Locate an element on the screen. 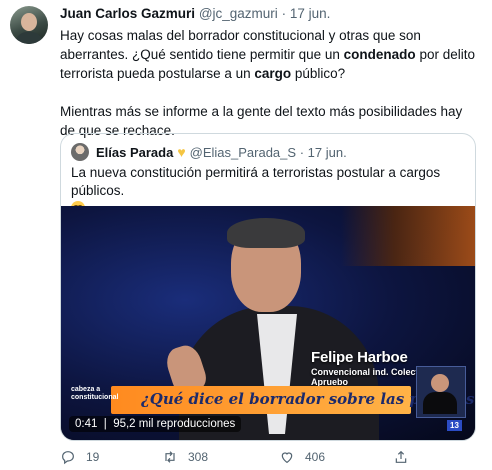 The image size is (492, 470). yellow-heart-icon: ♥ is located at coordinates (181, 152).